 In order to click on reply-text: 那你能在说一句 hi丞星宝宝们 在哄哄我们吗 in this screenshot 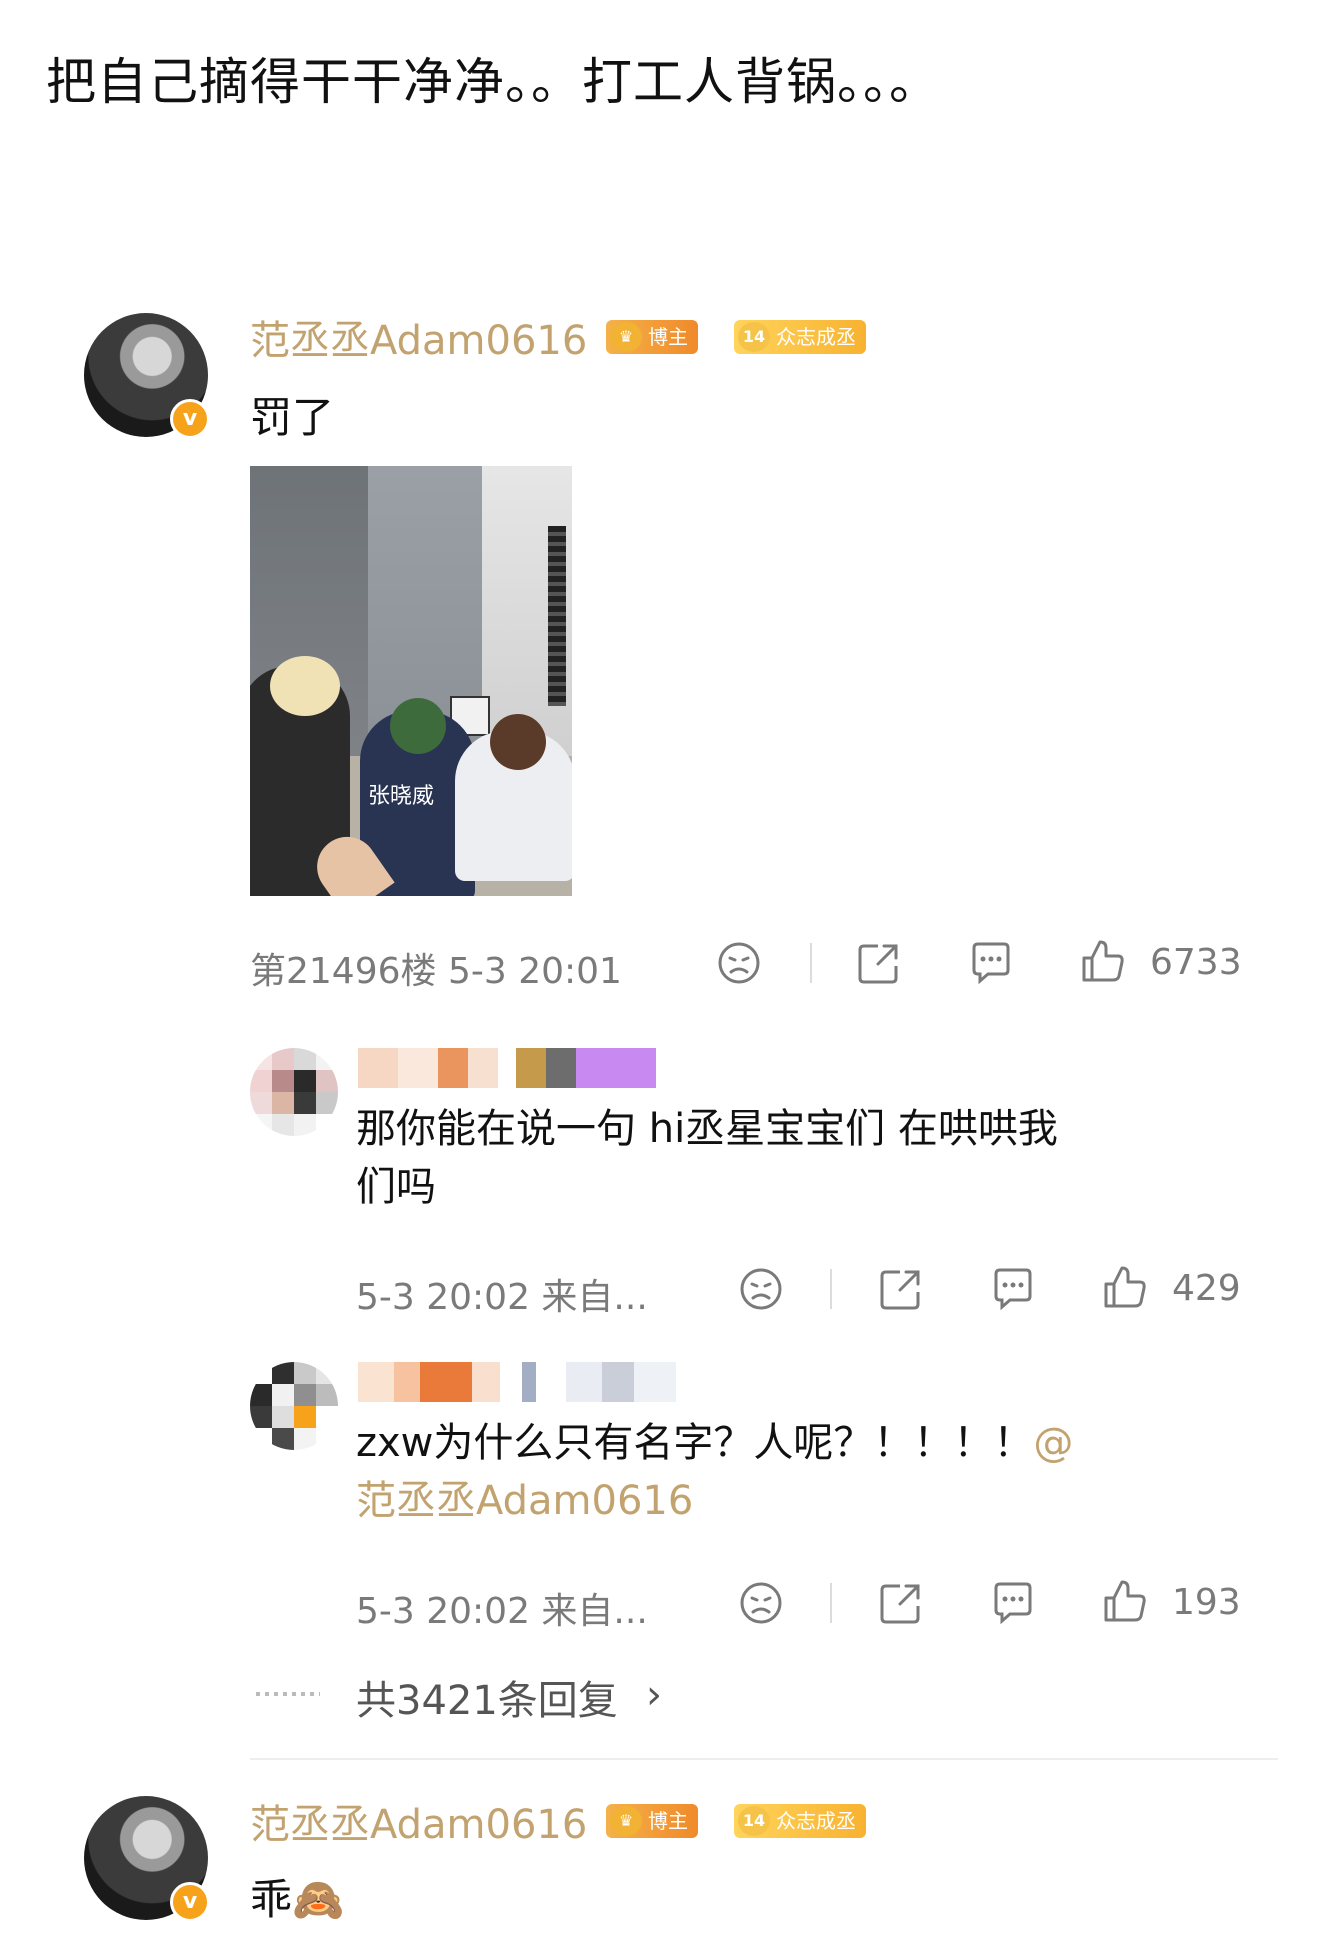, I will do `click(707, 1158)`.